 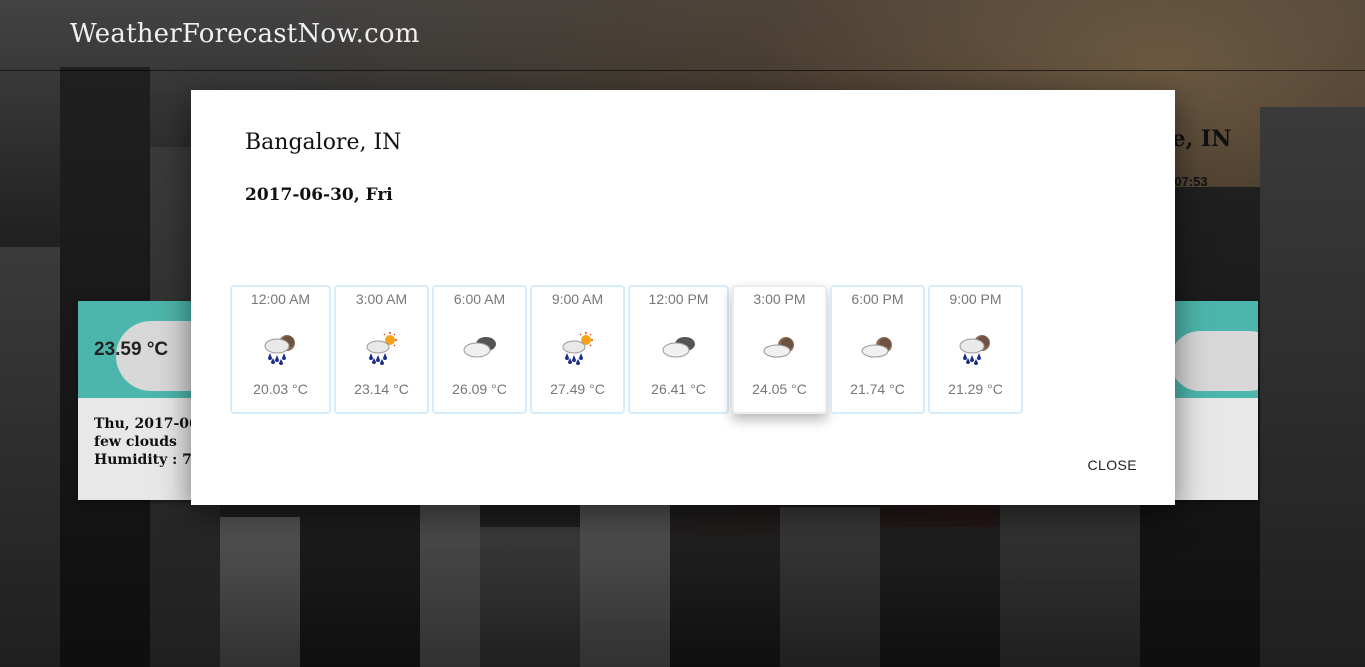 What do you see at coordinates (280, 299) in the screenshot?
I see `hour-time: 12:00 AM` at bounding box center [280, 299].